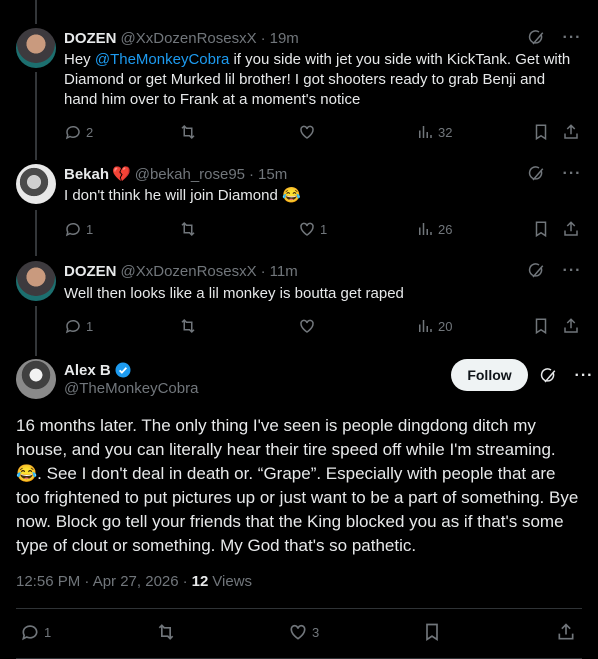  I want to click on views-label: Views, so click(232, 581).